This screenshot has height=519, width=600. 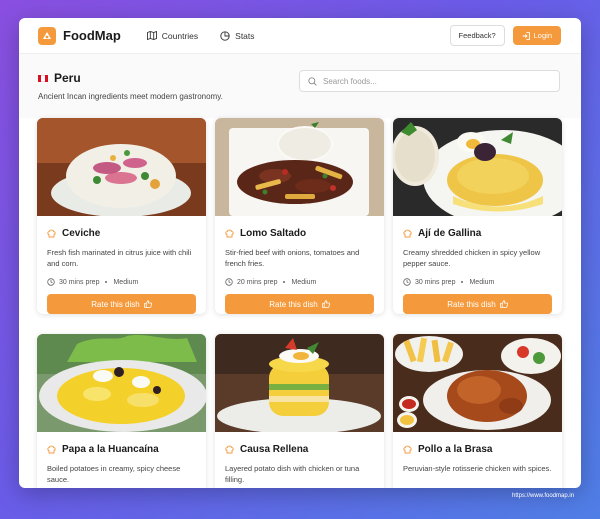 I want to click on pie-chart-icon, so click(x=225, y=35).